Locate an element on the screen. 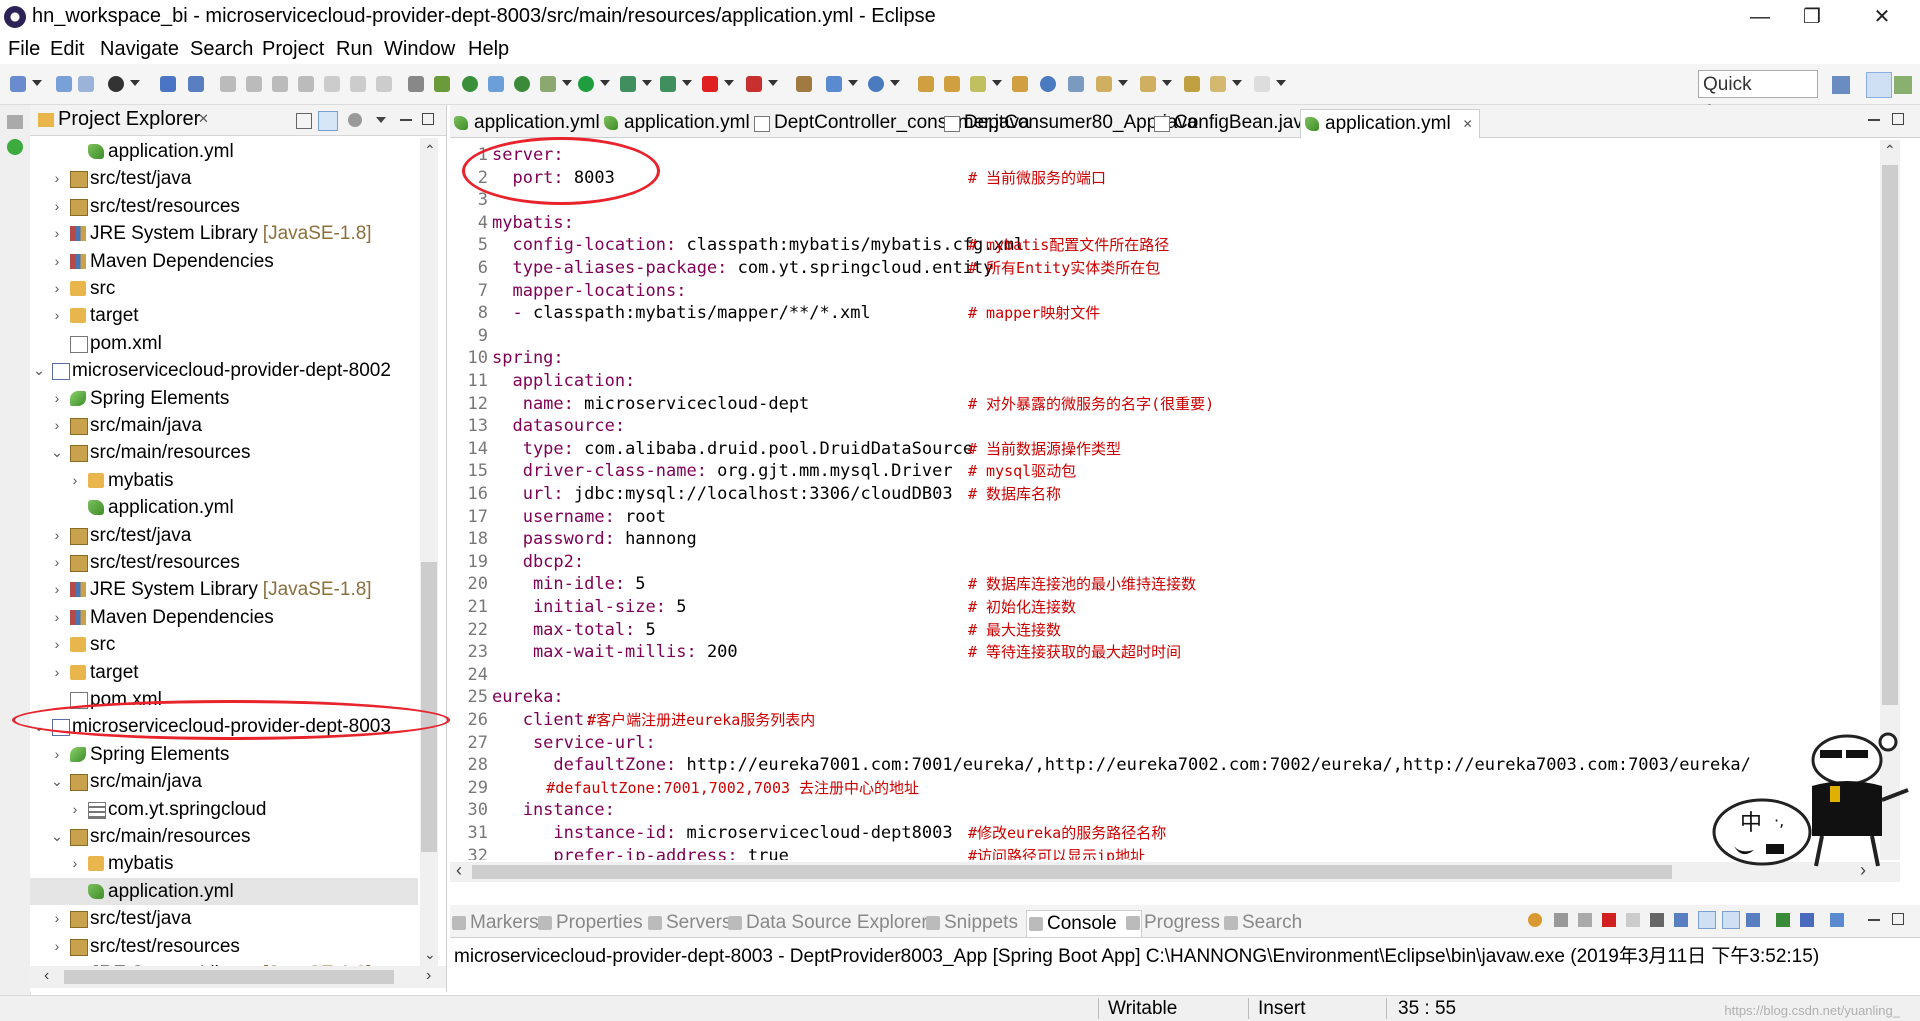 The image size is (1920, 1021). java-icon is located at coordinates (442, 84).